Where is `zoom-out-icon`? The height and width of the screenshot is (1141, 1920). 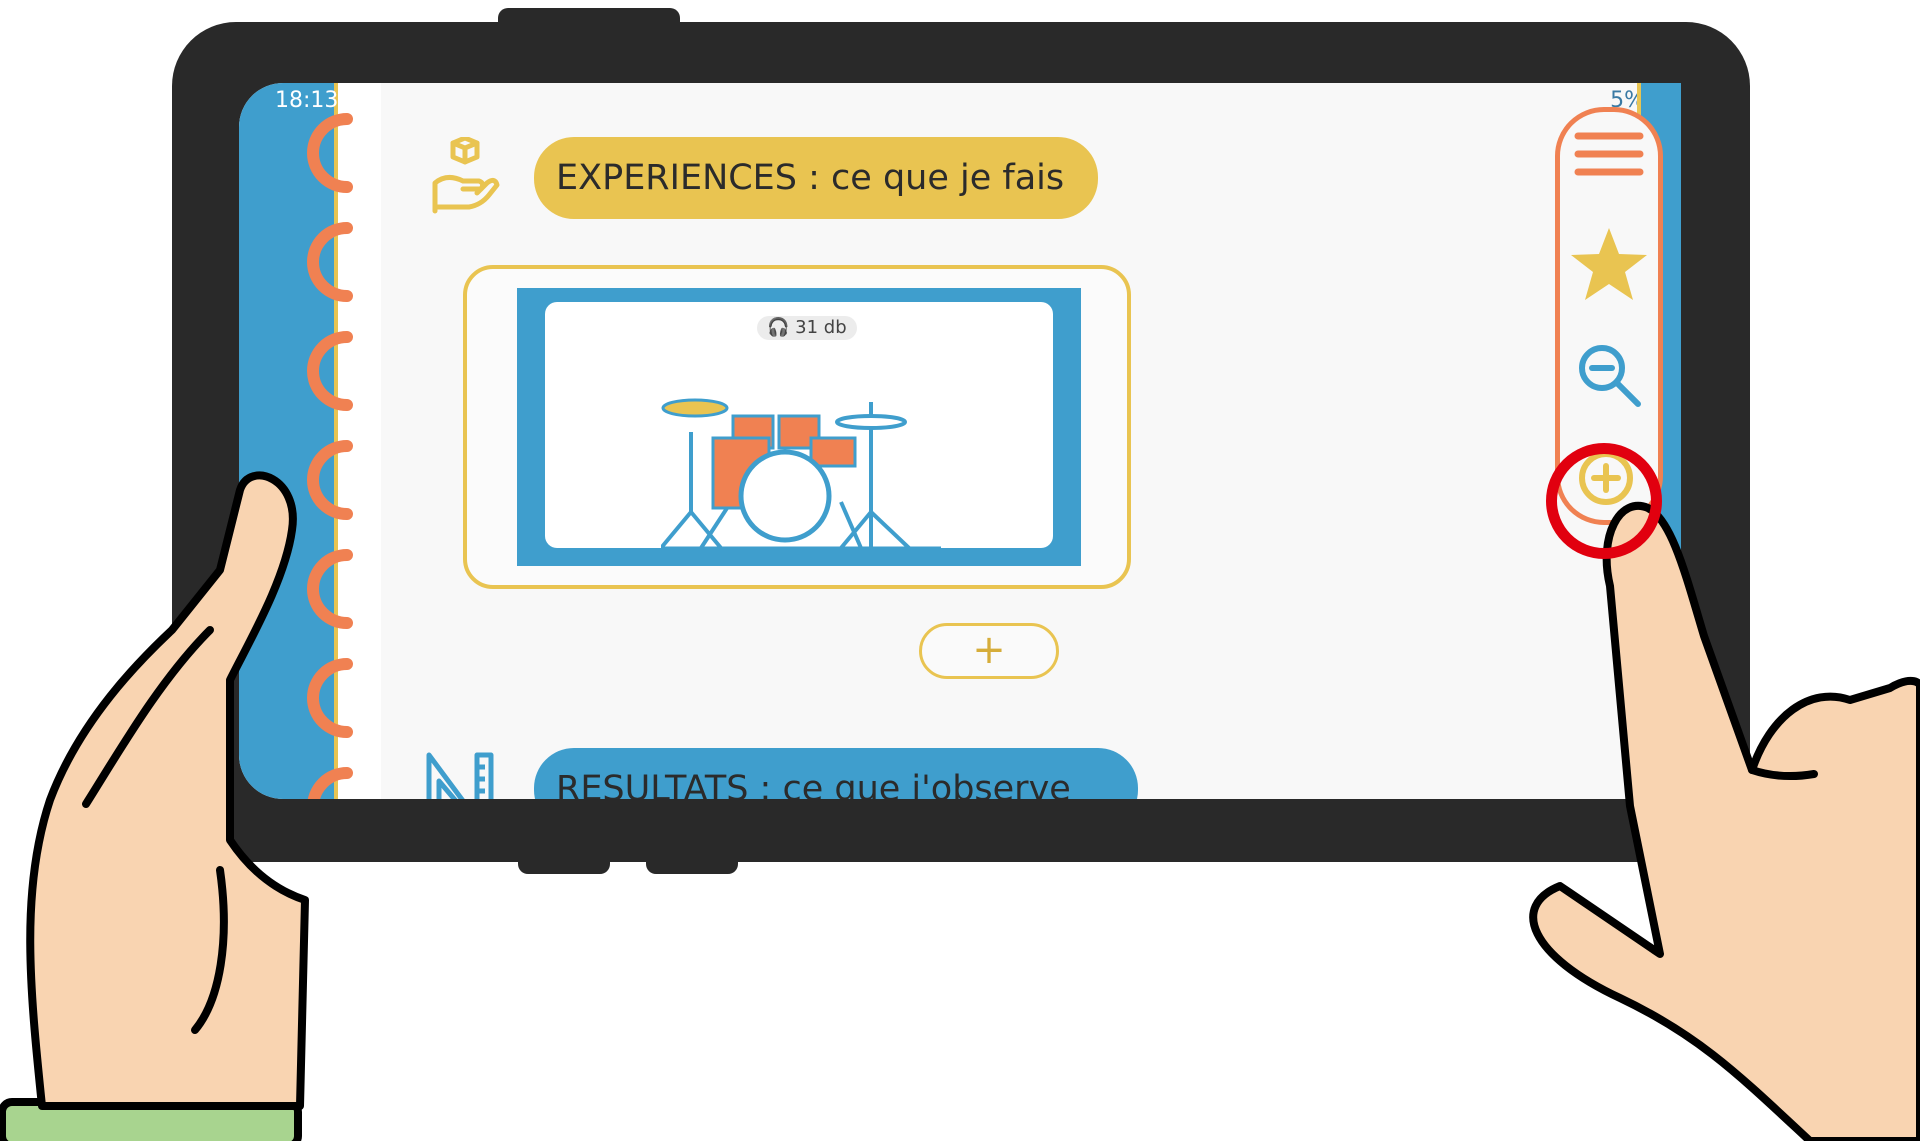
zoom-out-icon is located at coordinates (1610, 376).